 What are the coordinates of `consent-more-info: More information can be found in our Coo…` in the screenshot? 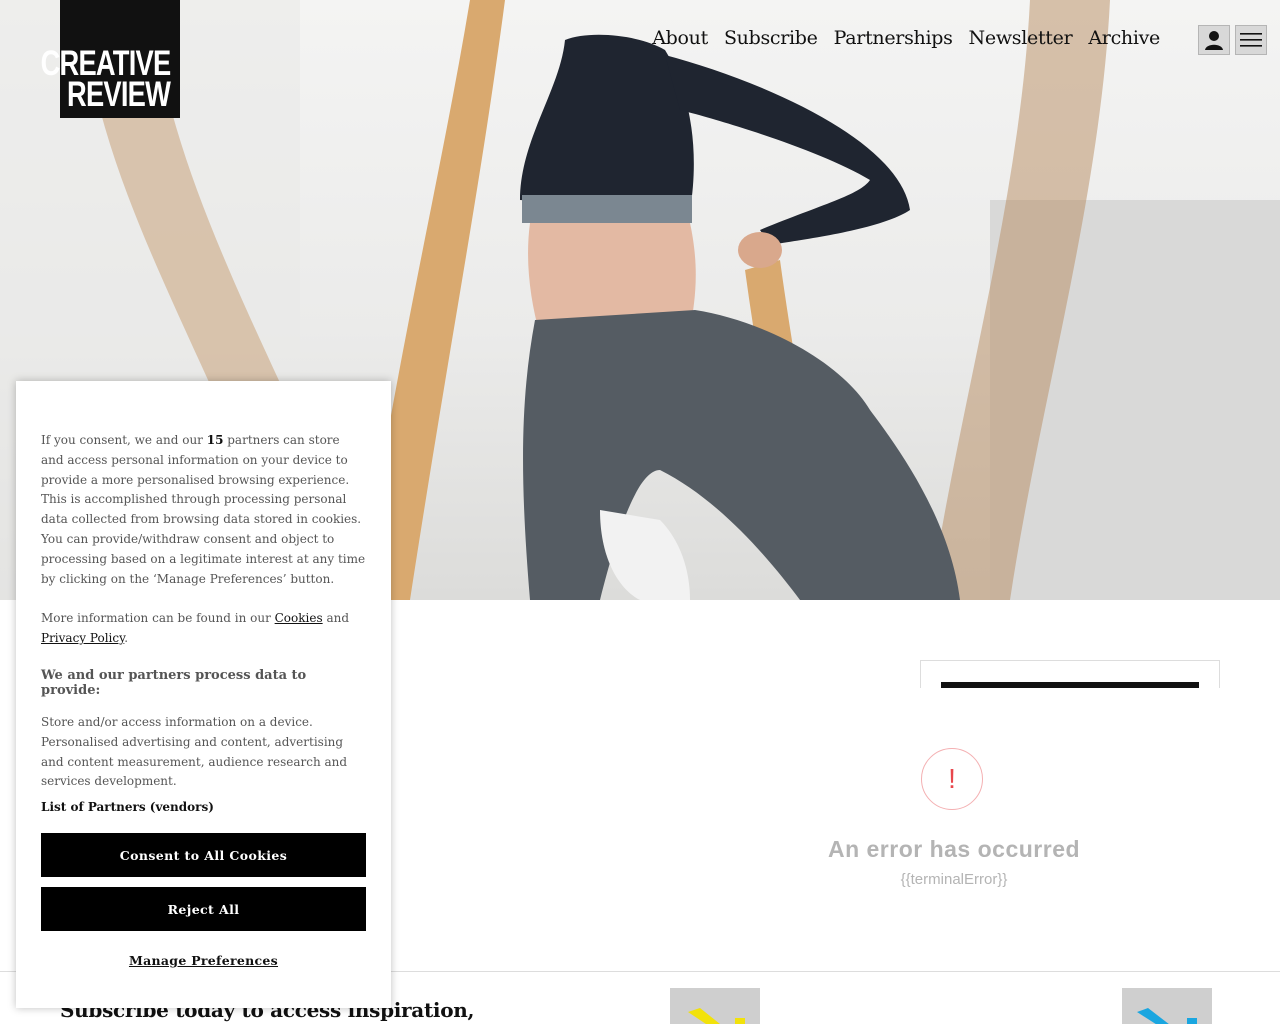 It's located at (203, 629).